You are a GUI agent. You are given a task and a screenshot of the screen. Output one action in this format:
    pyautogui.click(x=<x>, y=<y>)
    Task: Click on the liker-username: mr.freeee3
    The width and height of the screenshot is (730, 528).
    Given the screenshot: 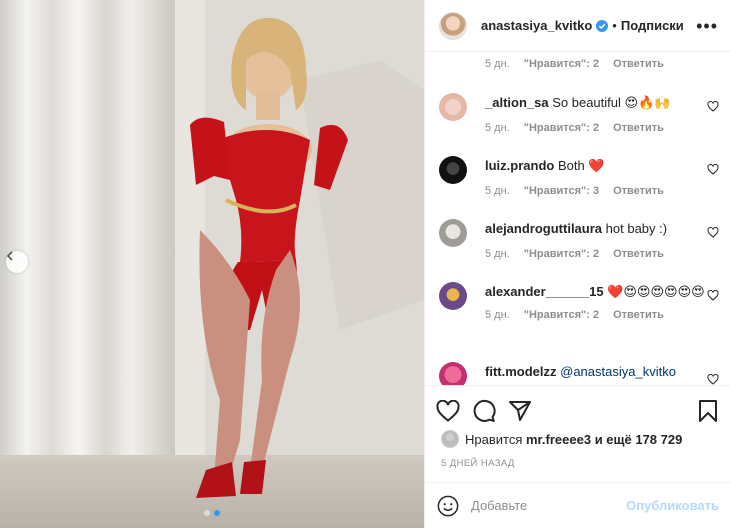 What is the action you would take?
    pyautogui.click(x=558, y=439)
    